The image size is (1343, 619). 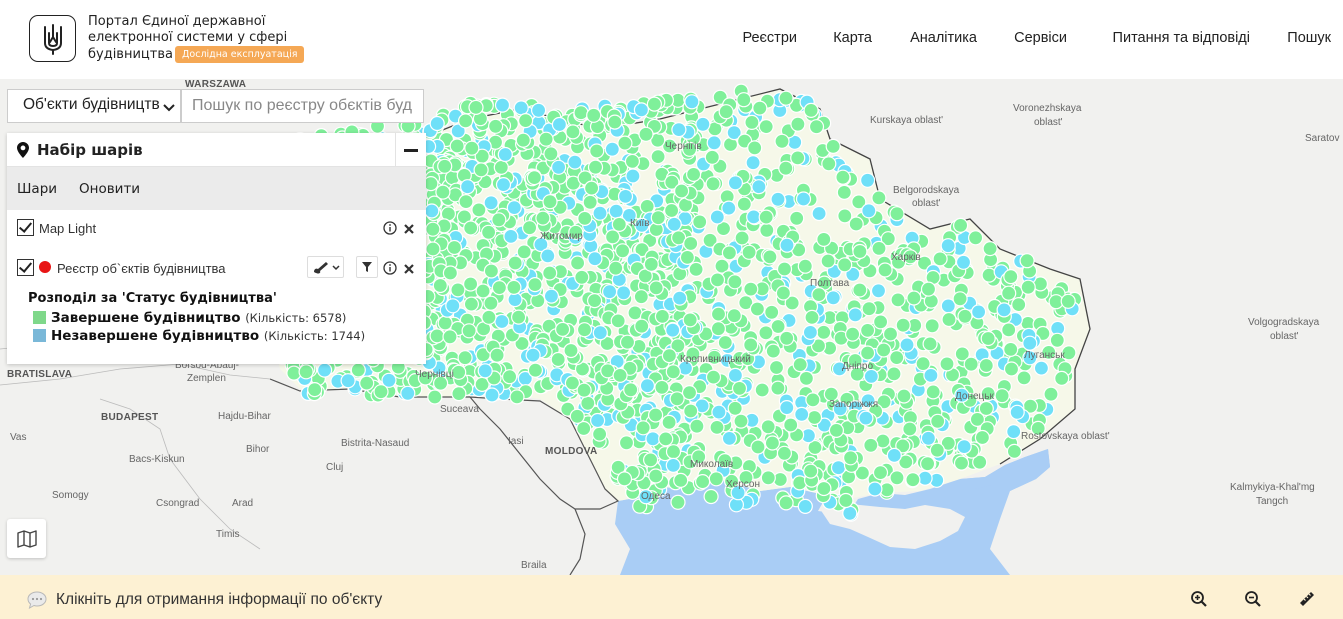 I want to click on style-brush-button, so click(x=325, y=267).